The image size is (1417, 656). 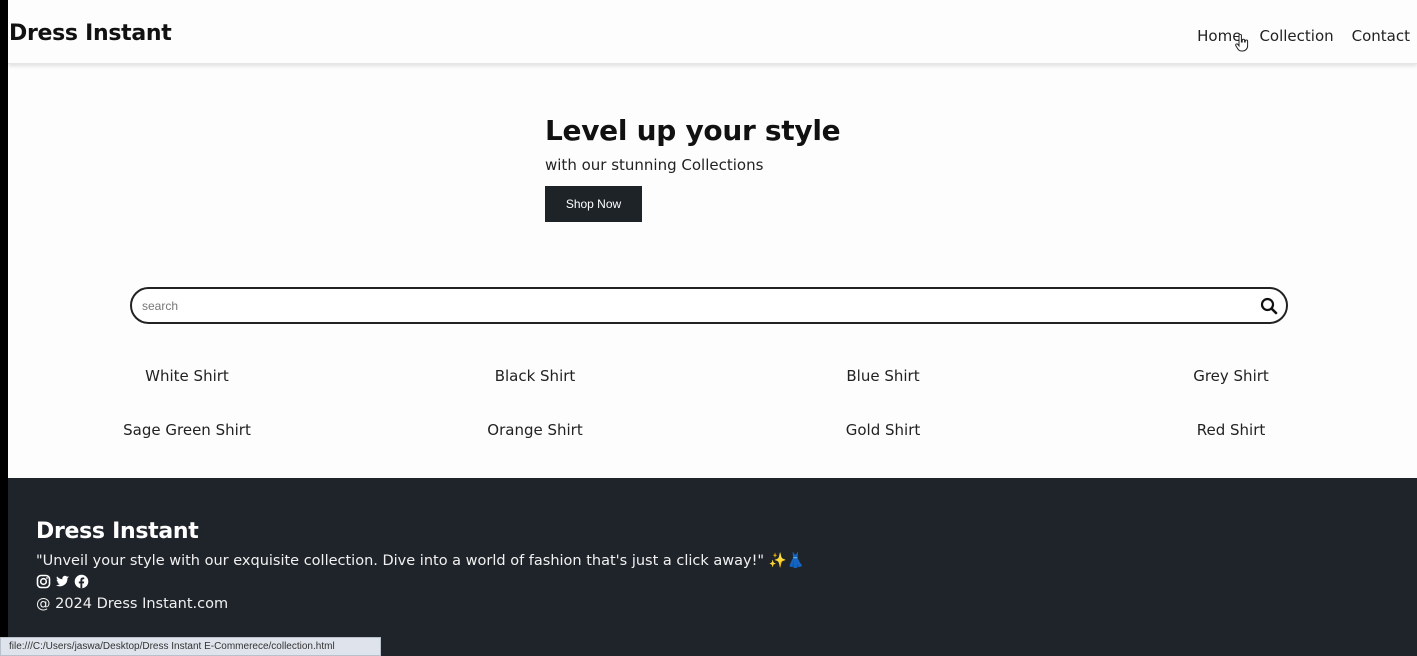 I want to click on site-logo: Dress Instant, so click(x=90, y=33).